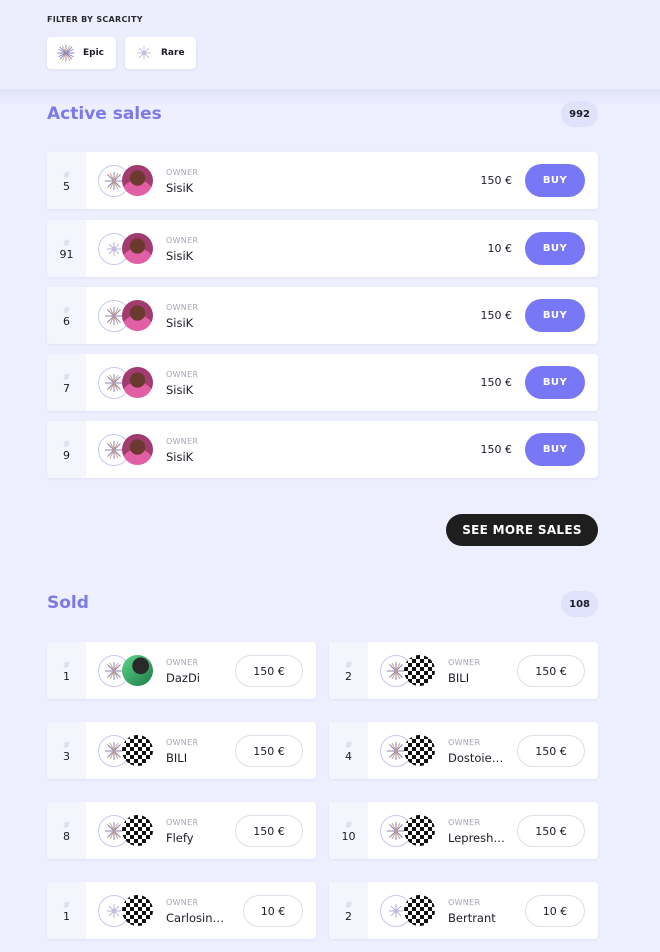 This screenshot has height=952, width=660. Describe the element at coordinates (66, 388) in the screenshot. I see `card-number: 7` at that location.